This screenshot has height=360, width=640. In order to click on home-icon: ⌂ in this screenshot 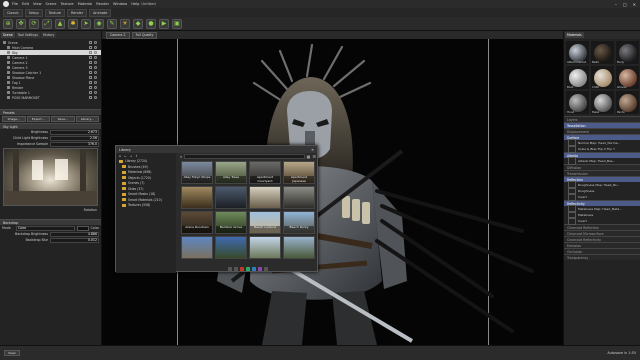, I will do `click(120, 156)`.